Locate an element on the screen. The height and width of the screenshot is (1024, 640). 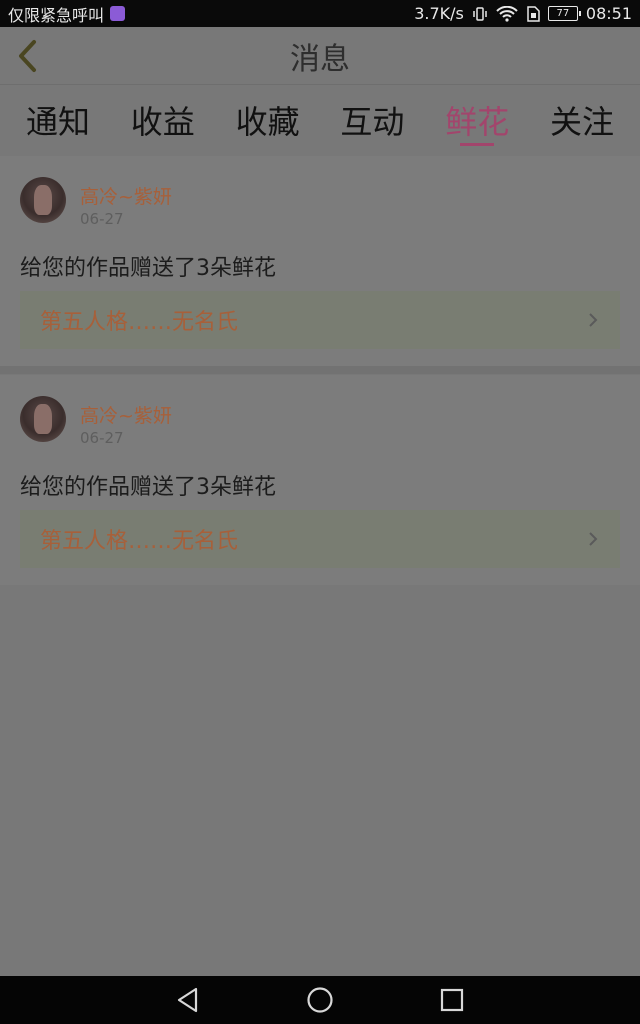
tab-bar: 通知 收益 收藏 互动 鲜花 关注 is located at coordinates (320, 120).